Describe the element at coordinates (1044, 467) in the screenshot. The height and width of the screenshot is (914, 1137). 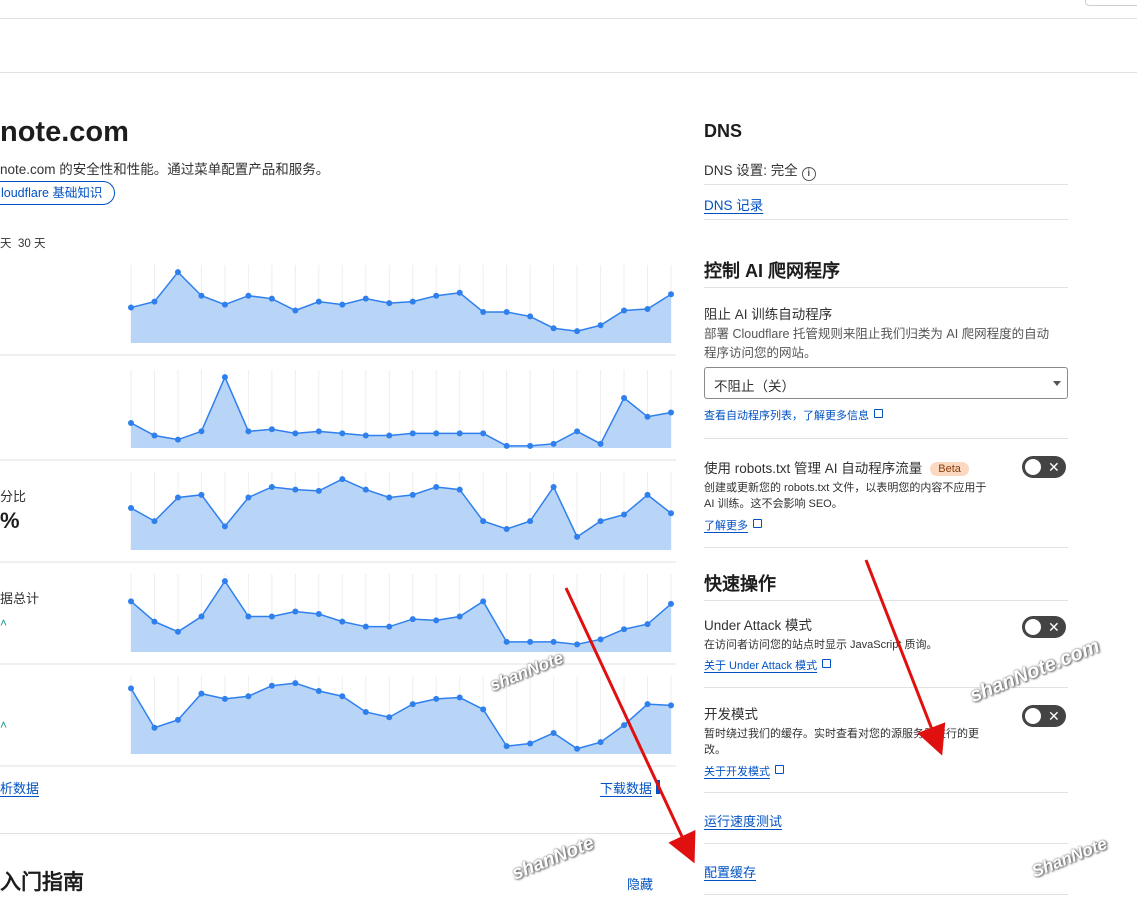
I see `robots-toggle: ✕` at that location.